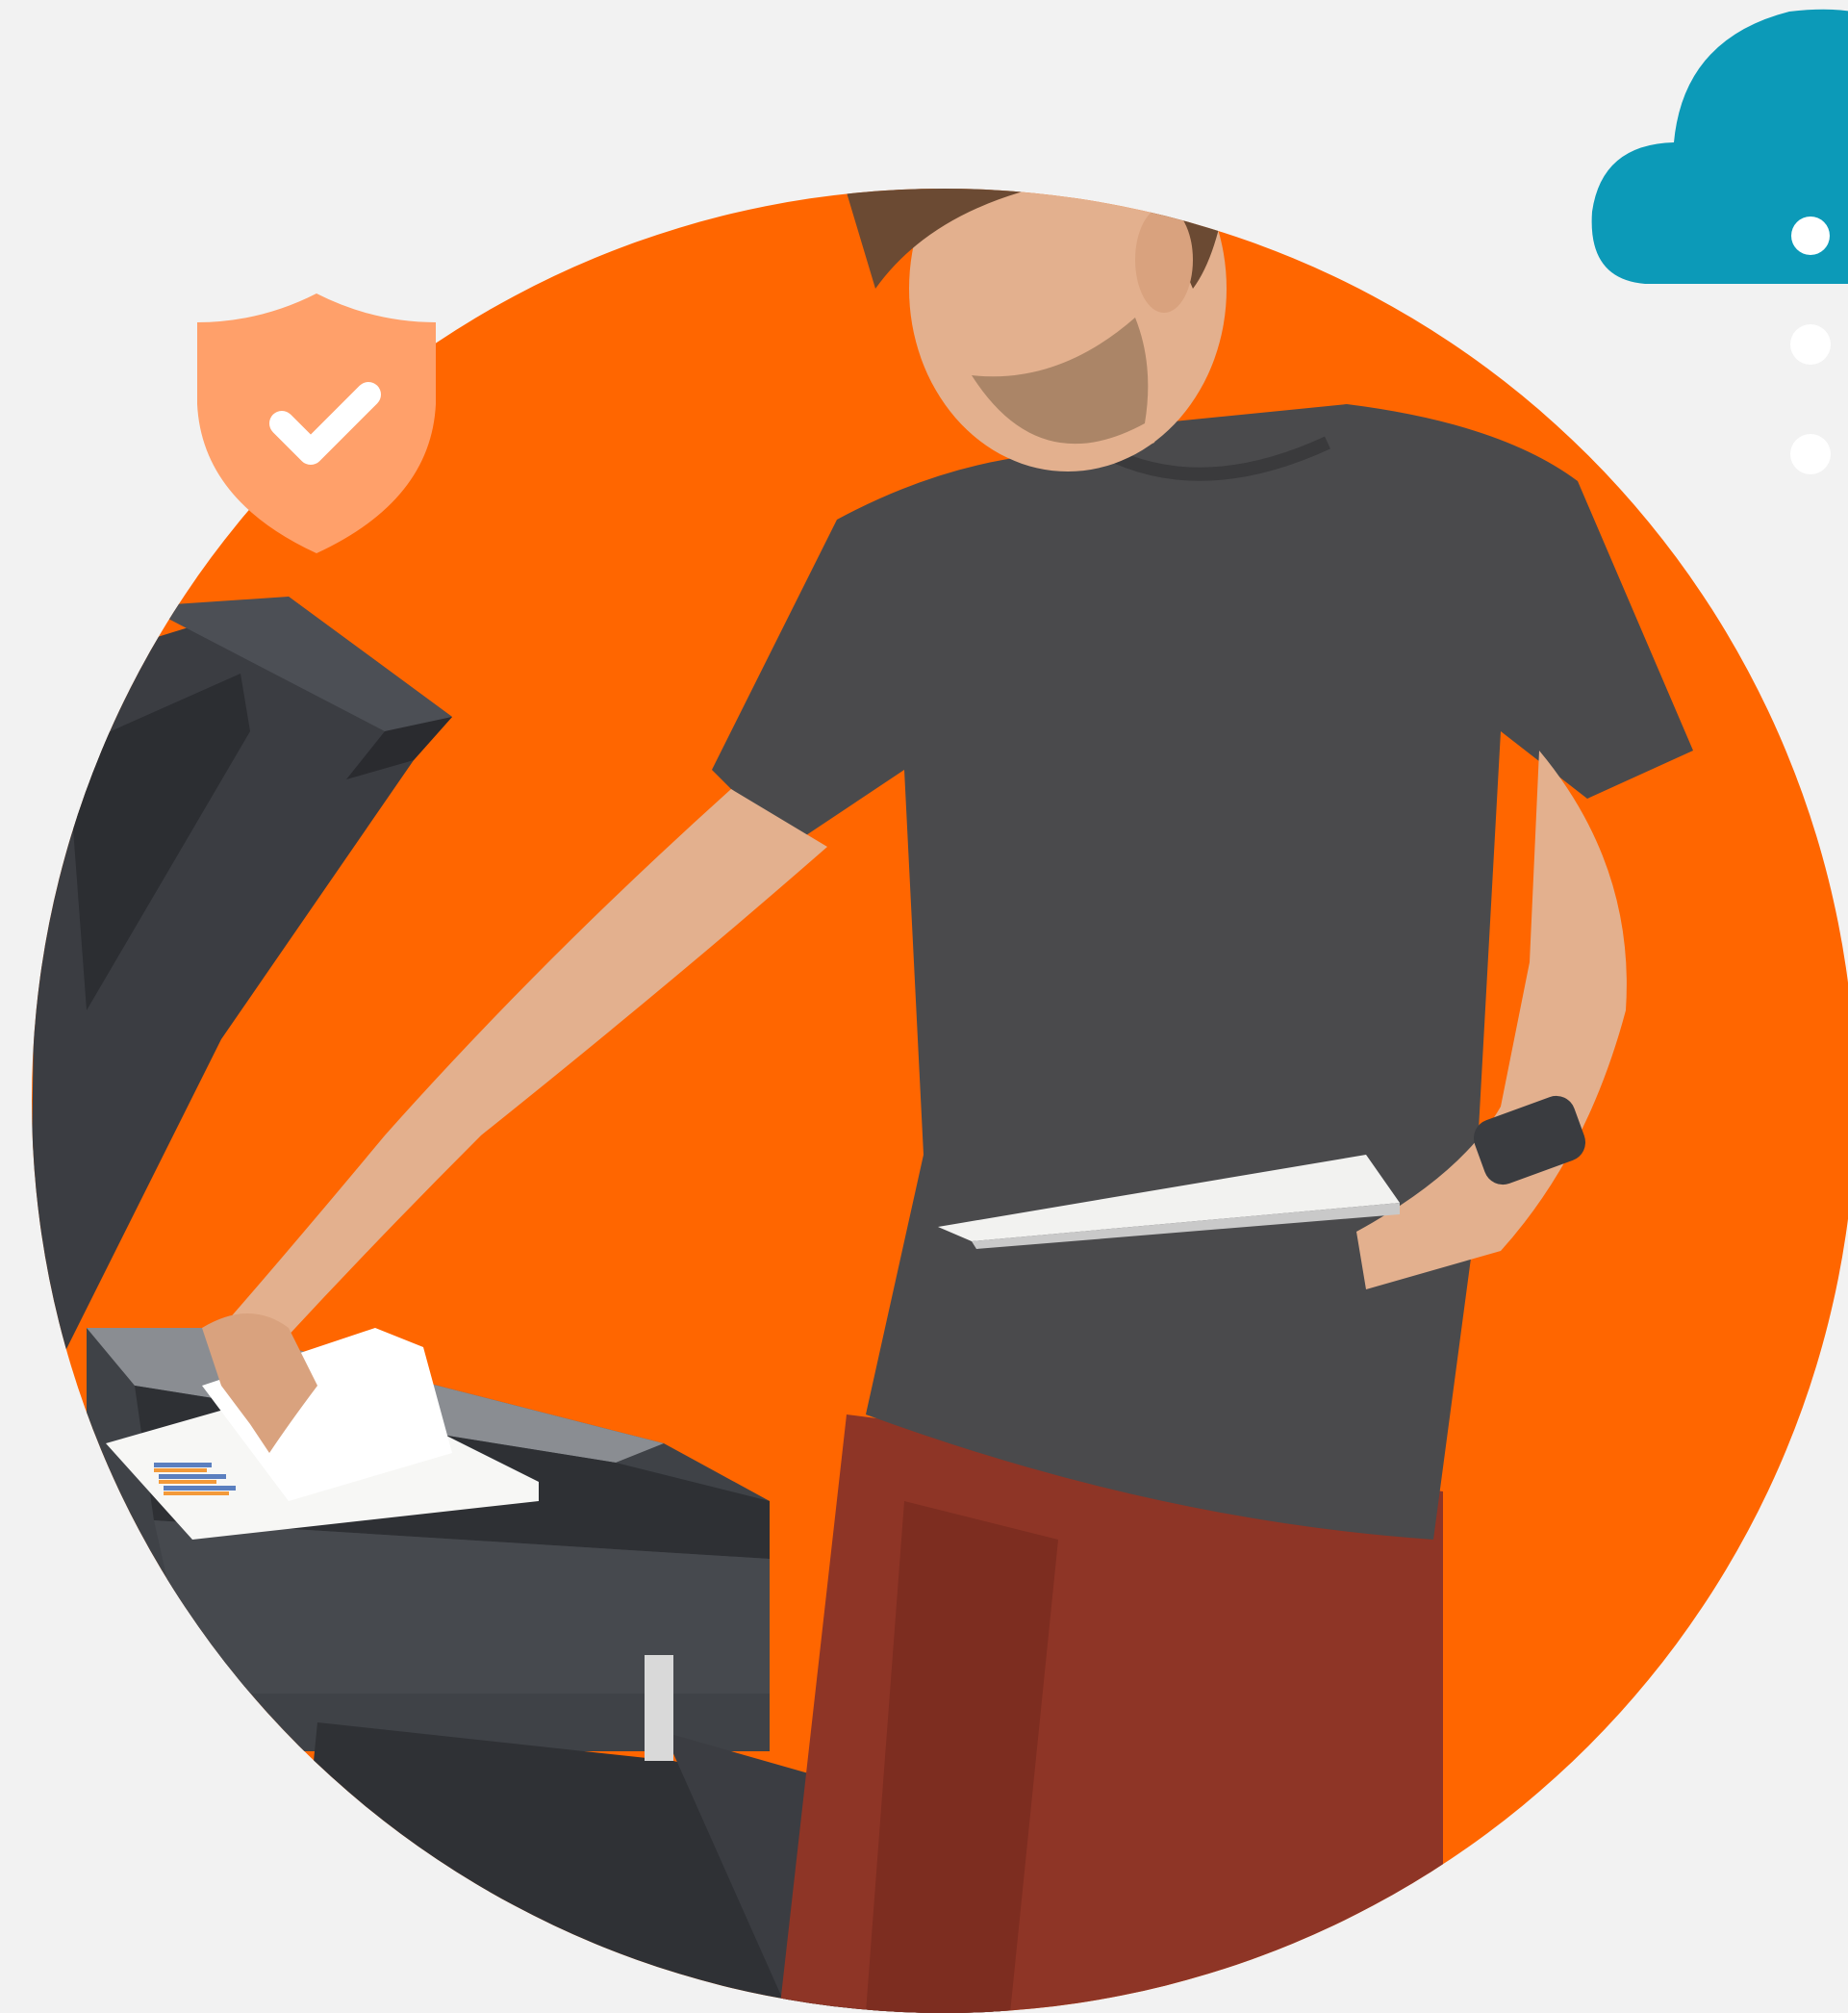 The image size is (1848, 2013). I want to click on shield-check-icon, so click(316, 423).